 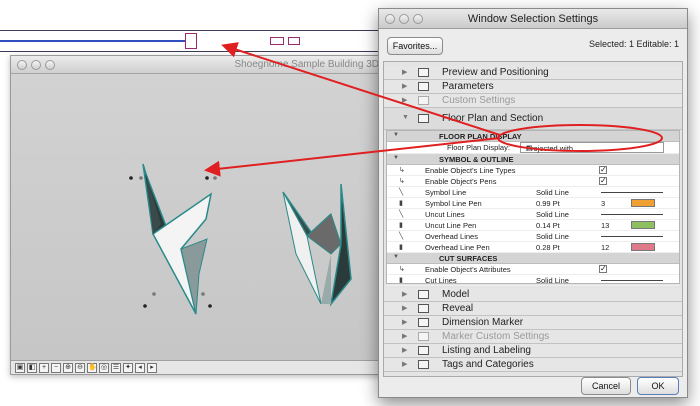 What do you see at coordinates (140, 367) in the screenshot?
I see `previous-view-icon: ◂` at bounding box center [140, 367].